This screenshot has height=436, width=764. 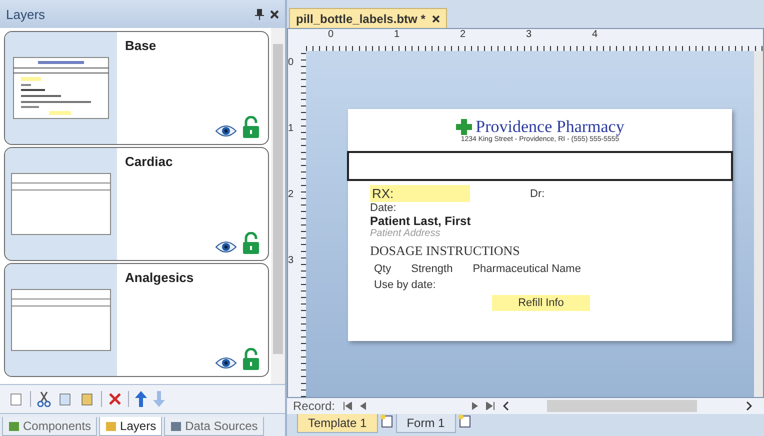 What do you see at coordinates (136, 320) in the screenshot?
I see `layer-card: Analgesics` at bounding box center [136, 320].